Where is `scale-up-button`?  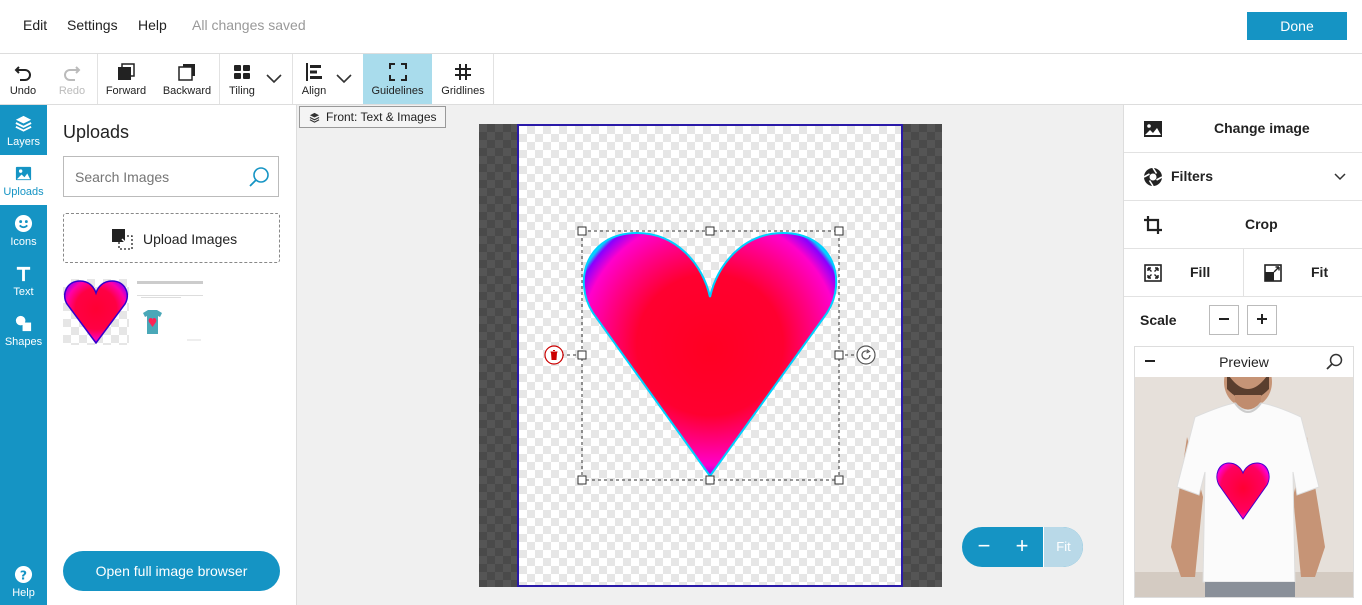 scale-up-button is located at coordinates (1262, 320).